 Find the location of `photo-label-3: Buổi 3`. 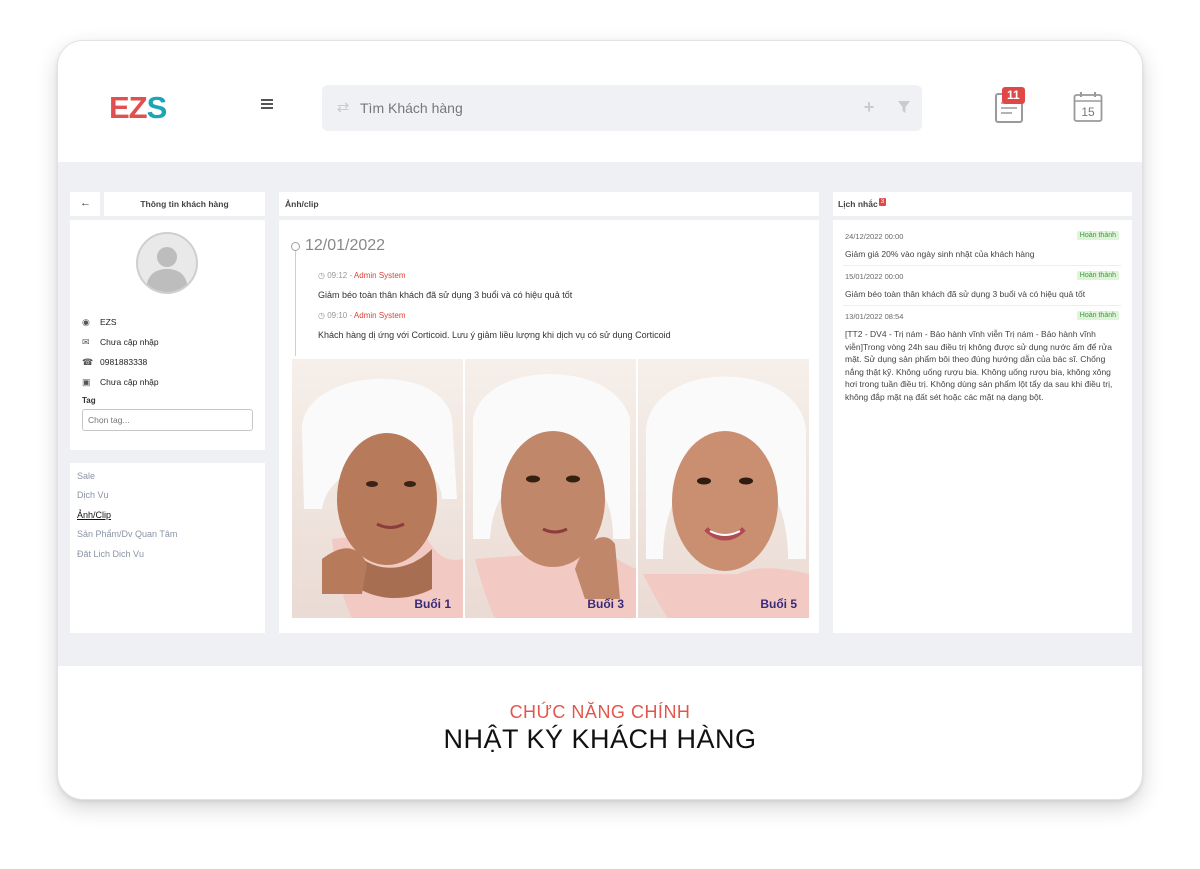

photo-label-3: Buổi 3 is located at coordinates (605, 604).